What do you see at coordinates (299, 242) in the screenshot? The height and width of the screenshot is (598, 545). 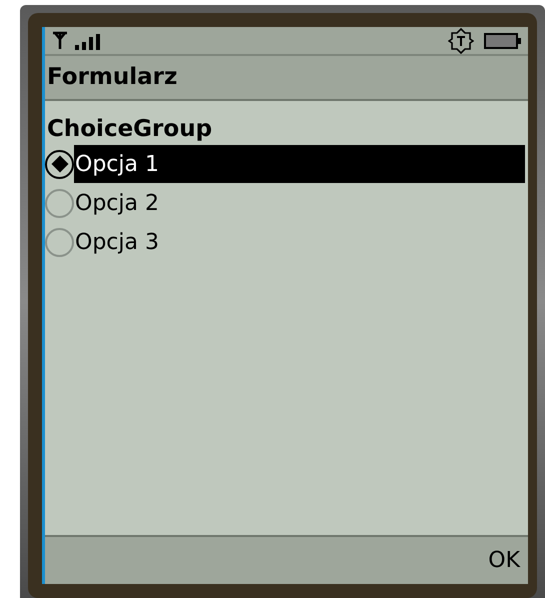 I see `option-label: Opcja 3` at bounding box center [299, 242].